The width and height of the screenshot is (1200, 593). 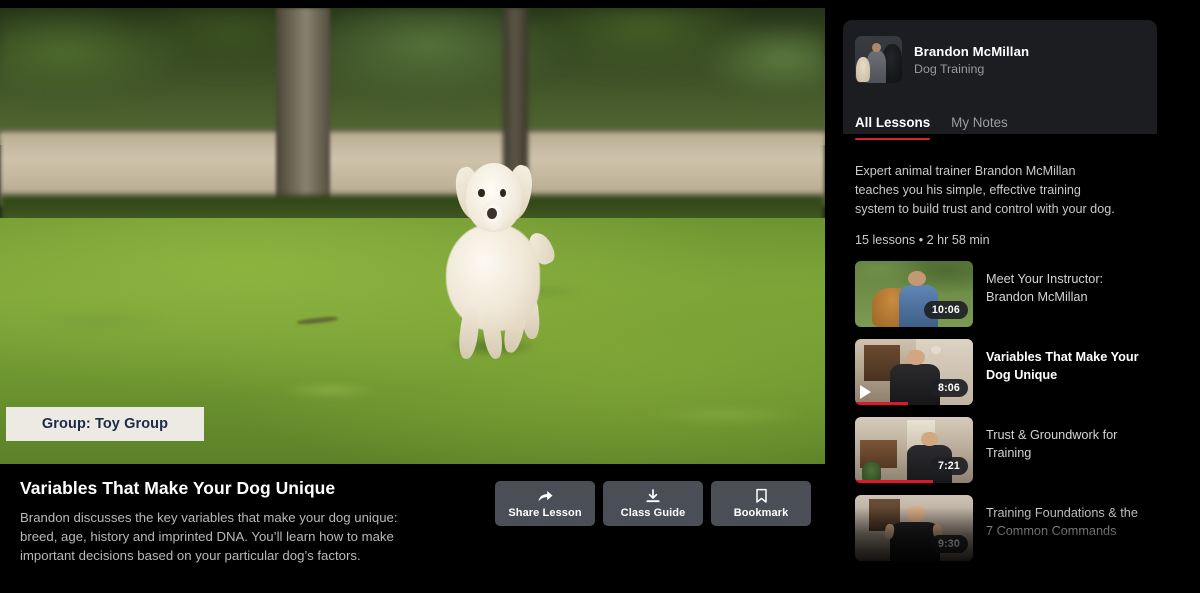 What do you see at coordinates (761, 512) in the screenshot?
I see `bookmark-label: Bookmark` at bounding box center [761, 512].